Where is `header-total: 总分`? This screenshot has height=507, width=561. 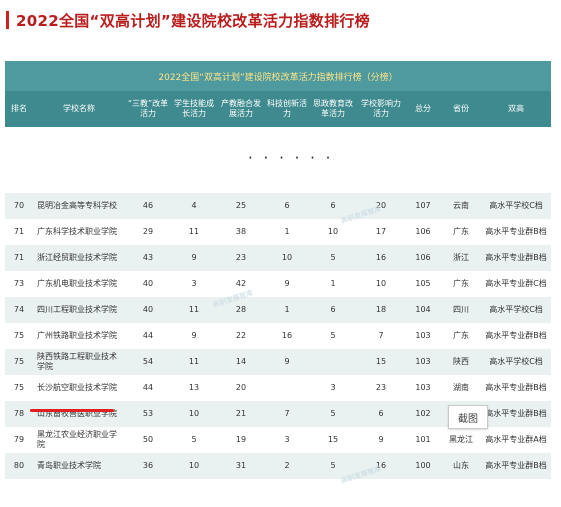 header-total: 总分 is located at coordinates (423, 108).